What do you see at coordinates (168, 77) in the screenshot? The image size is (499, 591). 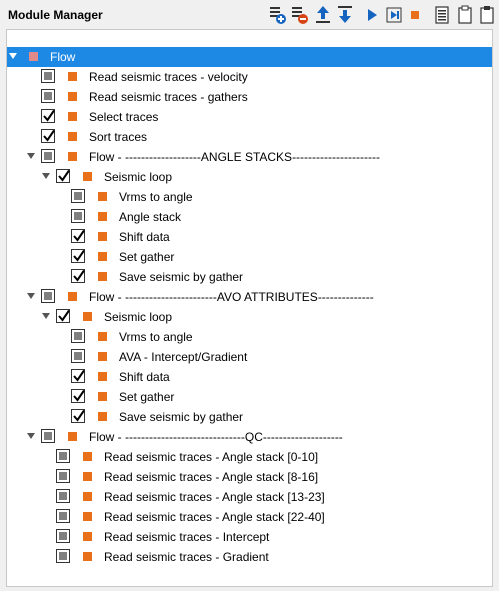 I see `tree-row-label: Read seismic traces - velocity` at bounding box center [168, 77].